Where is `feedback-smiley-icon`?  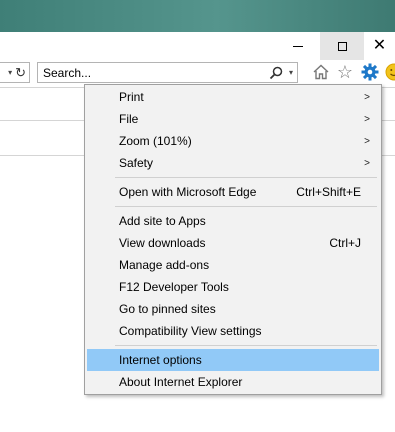 feedback-smiley-icon is located at coordinates (389, 72).